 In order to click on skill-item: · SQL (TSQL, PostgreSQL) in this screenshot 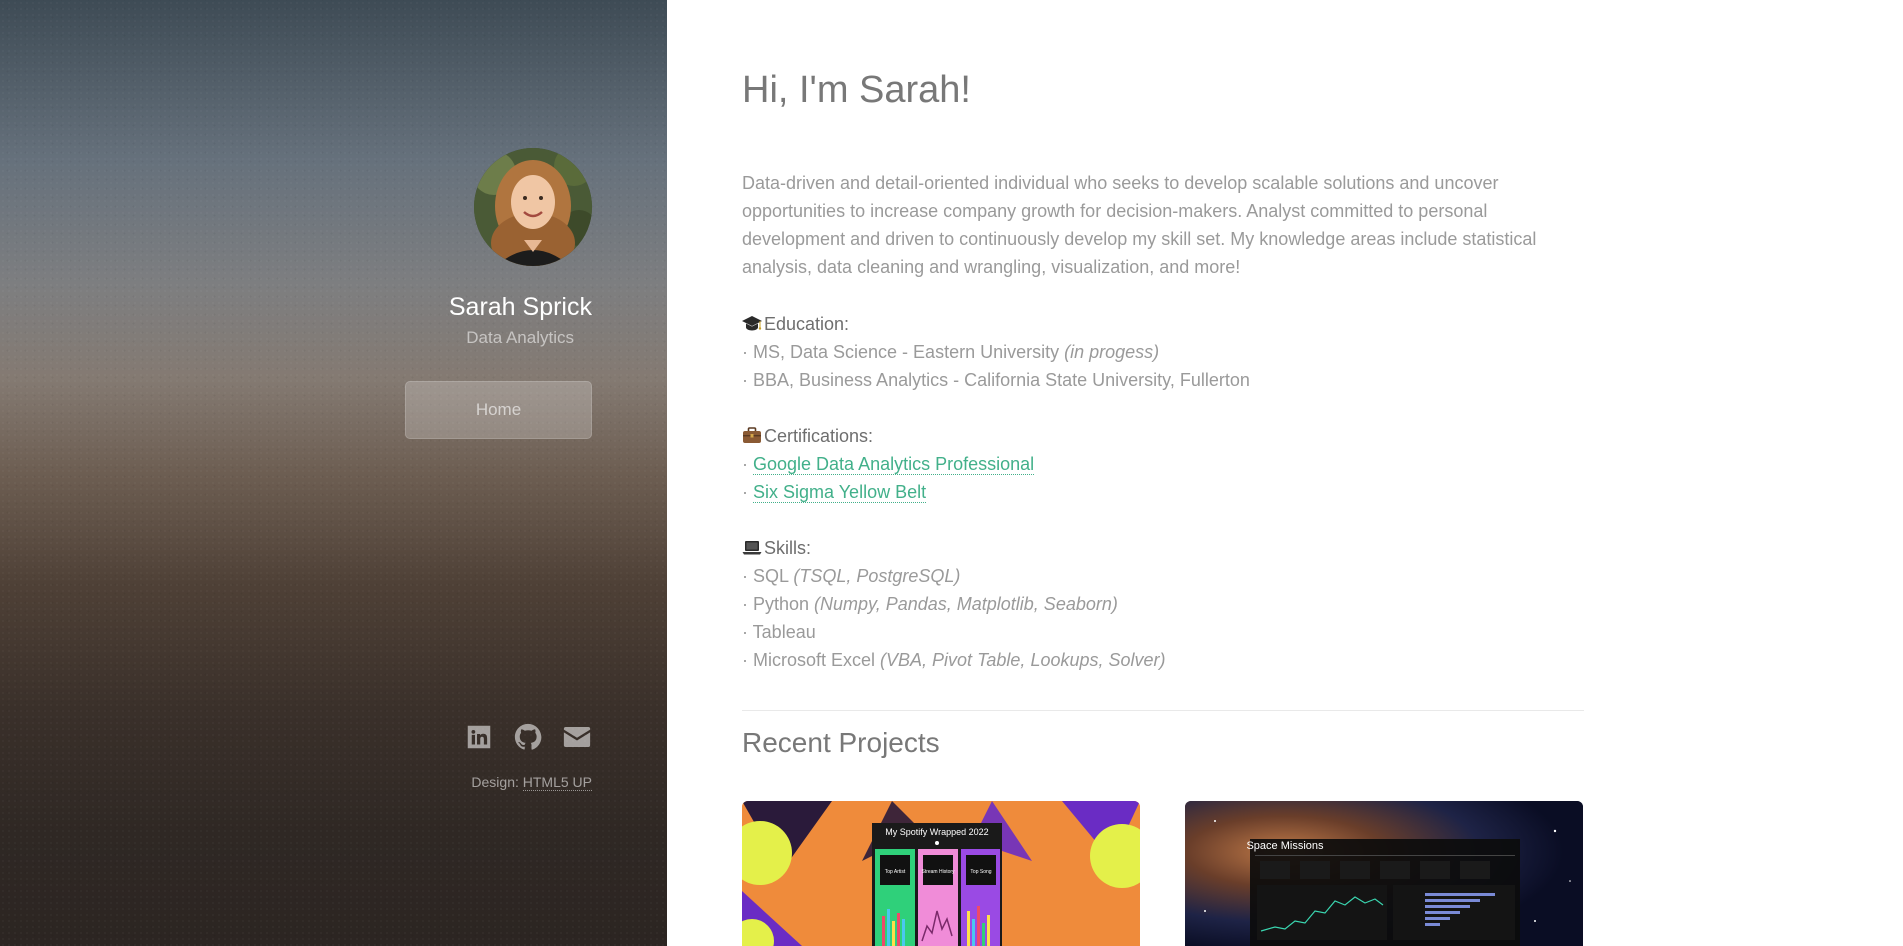, I will do `click(1163, 576)`.